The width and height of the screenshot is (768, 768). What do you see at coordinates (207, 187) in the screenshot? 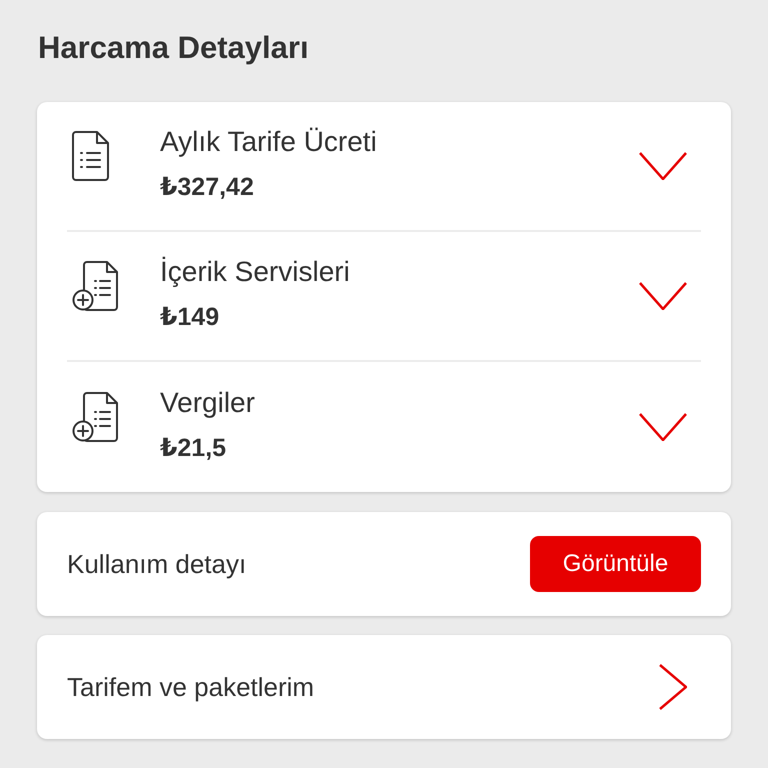
I see `expense-amount: ₺327,42` at bounding box center [207, 187].